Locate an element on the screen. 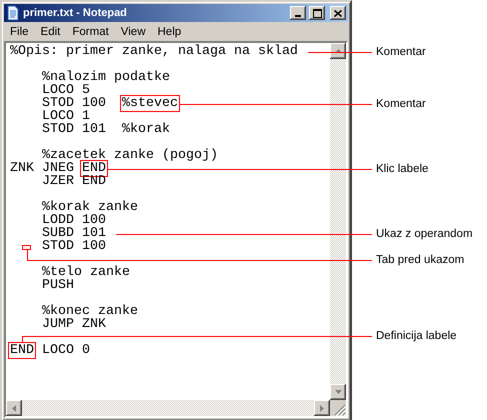 The width and height of the screenshot is (487, 420). highlighted-code: %stevec is located at coordinates (150, 103).